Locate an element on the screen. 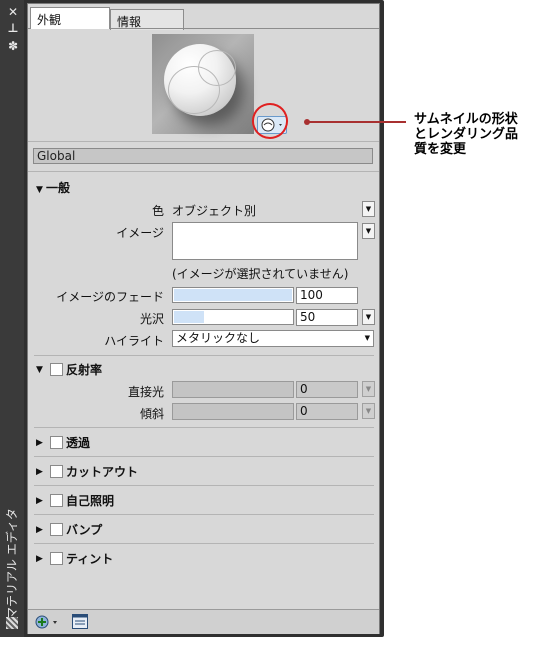  tint-checkbox is located at coordinates (56, 558).